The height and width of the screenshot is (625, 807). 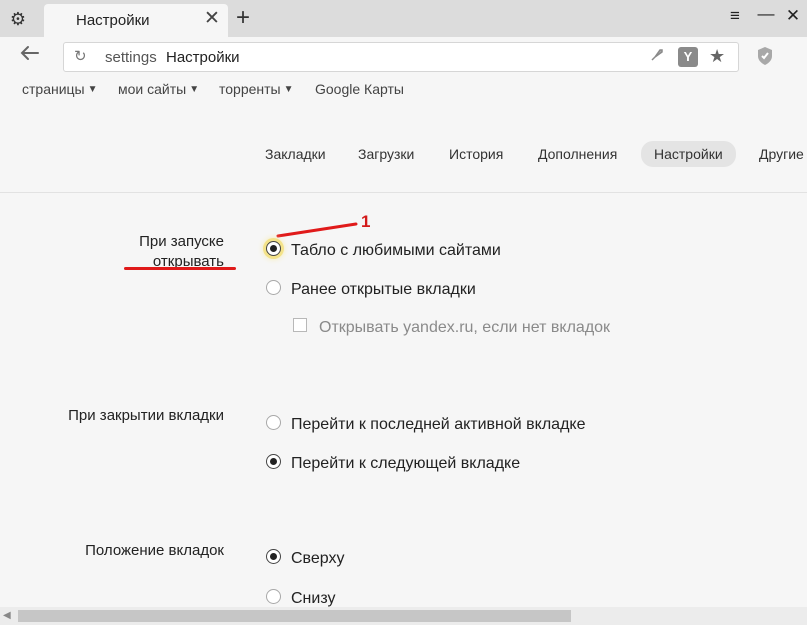 What do you see at coordinates (113, 20) in the screenshot?
I see `tab-title: Настройки` at bounding box center [113, 20].